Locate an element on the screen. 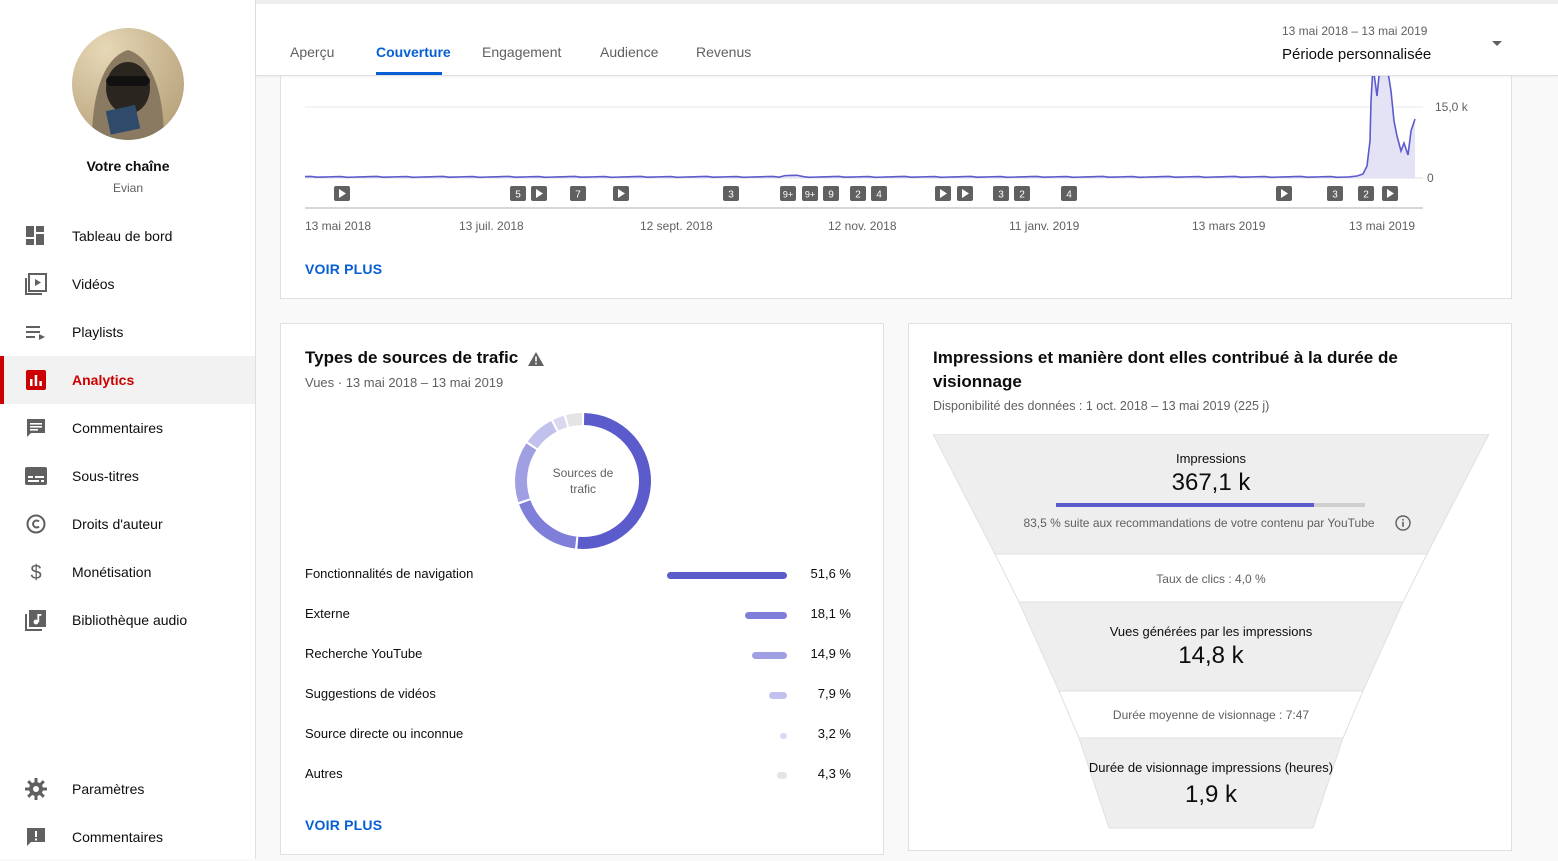 Image resolution: width=1558 pixels, height=861 pixels. x-tick-label: 12 nov. 2018 is located at coordinates (862, 226).